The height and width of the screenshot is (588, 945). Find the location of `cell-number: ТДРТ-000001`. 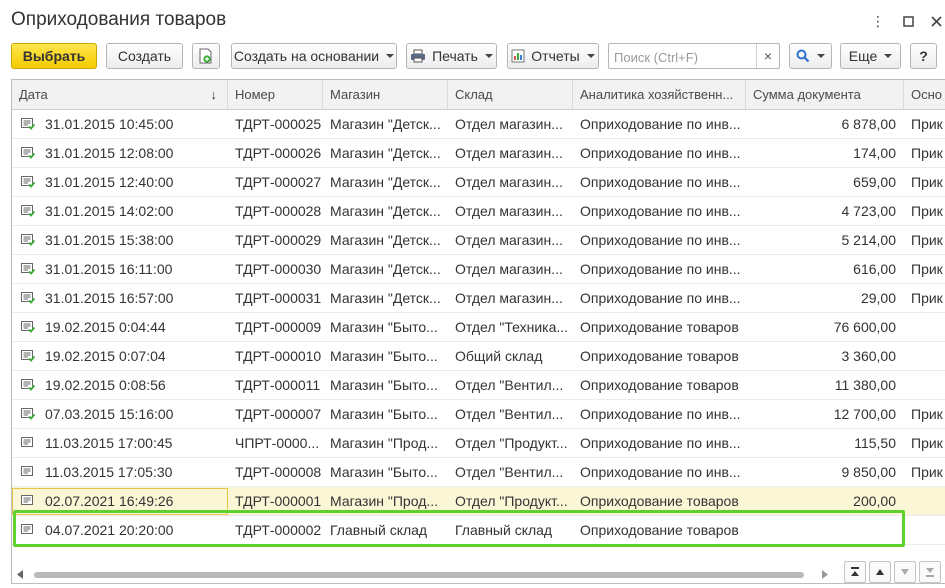

cell-number: ТДРТ-000001 is located at coordinates (278, 501).